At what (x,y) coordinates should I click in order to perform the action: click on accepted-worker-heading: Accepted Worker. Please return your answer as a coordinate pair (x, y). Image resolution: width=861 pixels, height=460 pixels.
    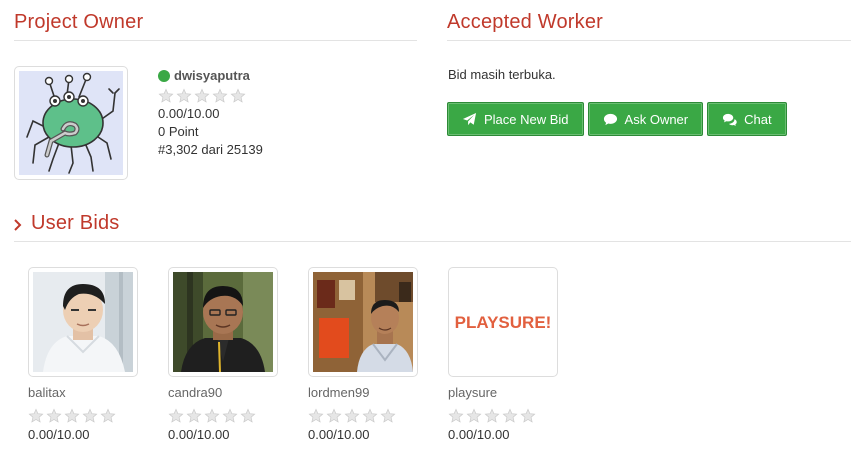
    Looking at the image, I should click on (525, 22).